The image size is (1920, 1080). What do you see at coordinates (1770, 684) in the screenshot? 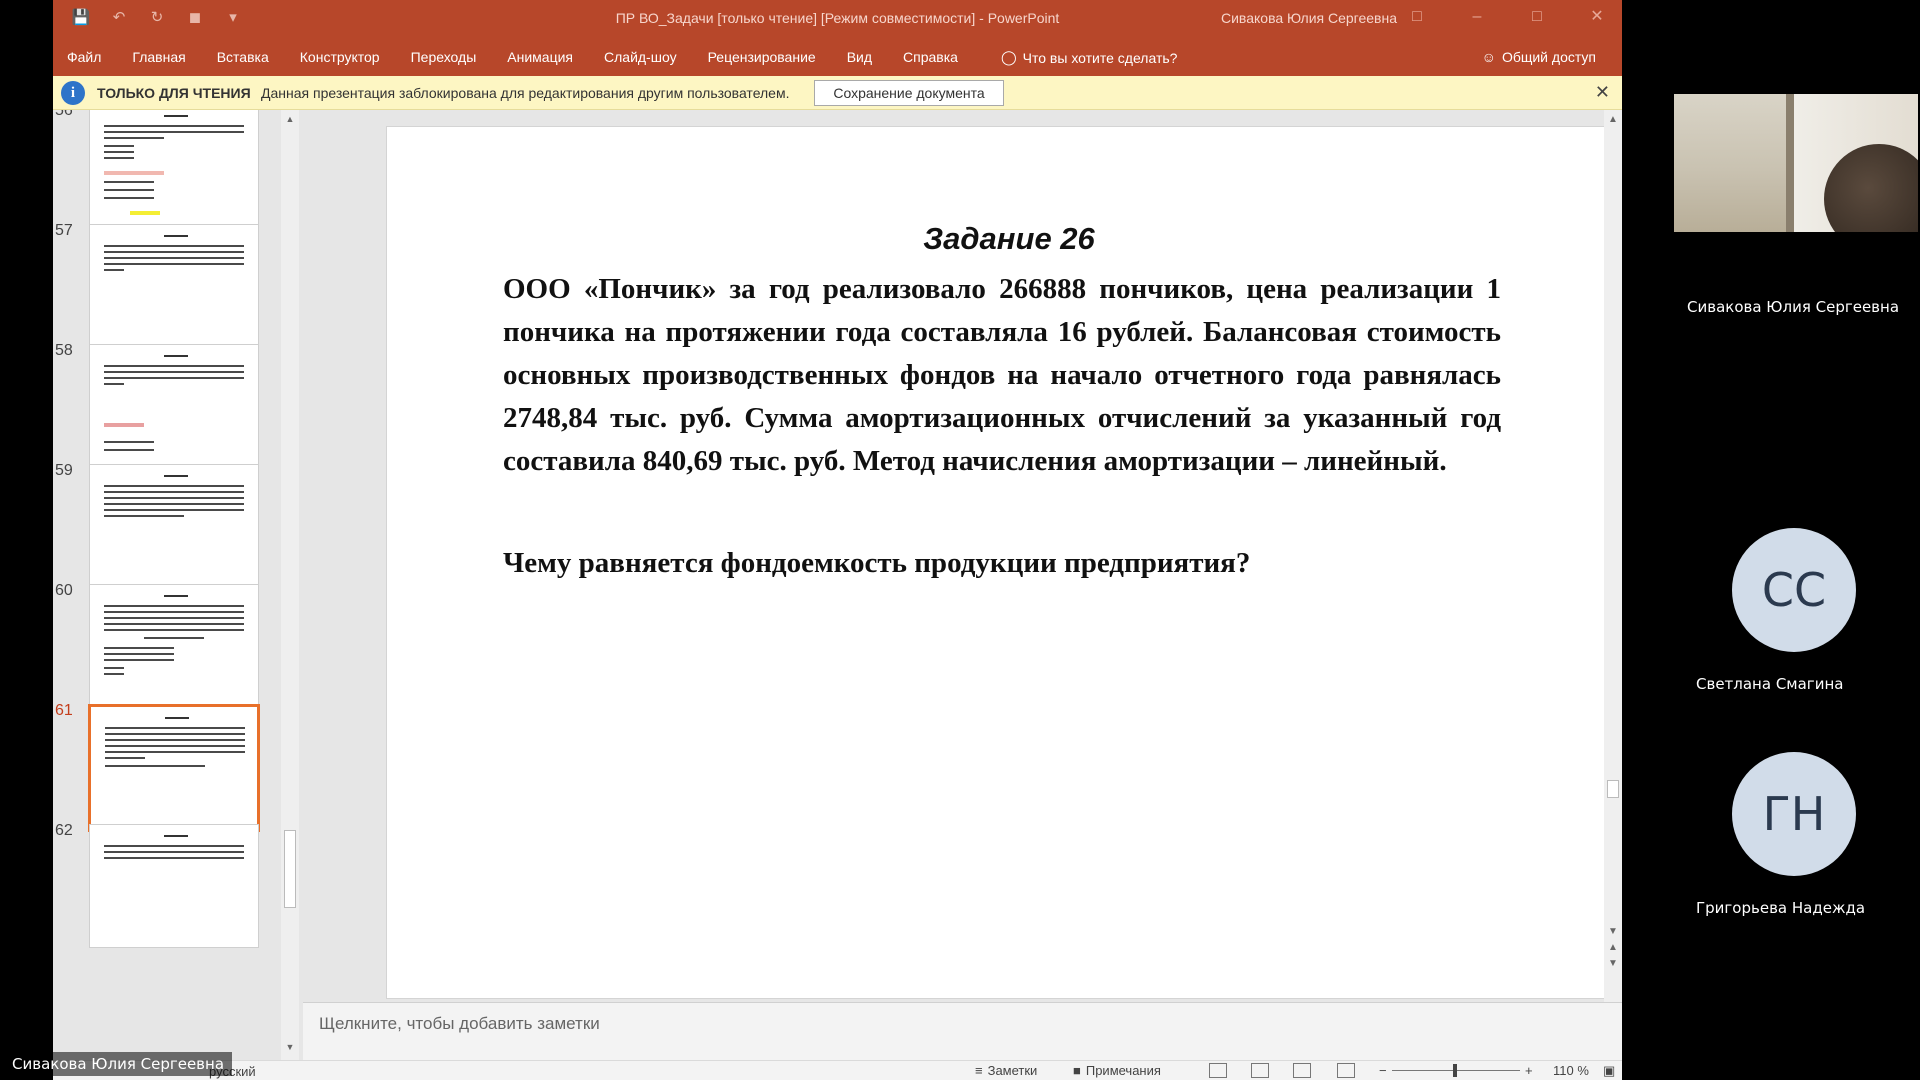
I see `participant-name: Светлана Смагина` at bounding box center [1770, 684].